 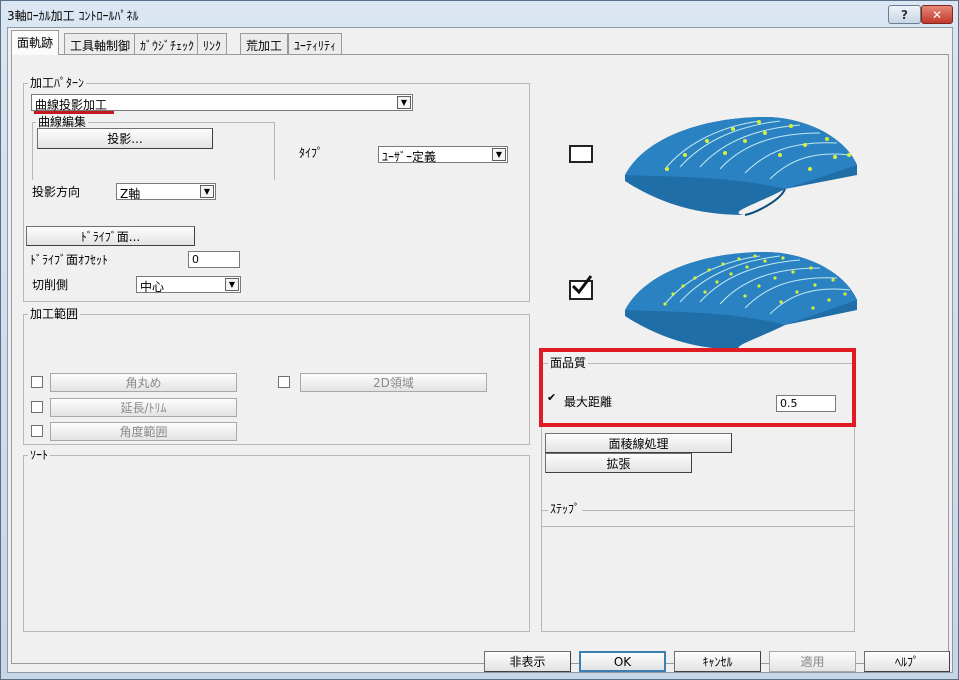 I want to click on tab-surface-path: 面軌跡, so click(x=35, y=42).